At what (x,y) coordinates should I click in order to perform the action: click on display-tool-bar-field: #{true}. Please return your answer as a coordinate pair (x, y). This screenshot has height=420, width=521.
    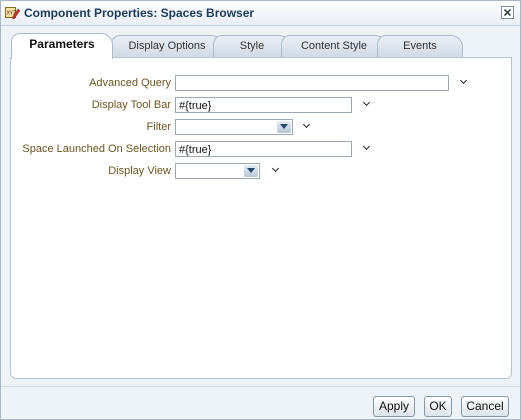
    Looking at the image, I should click on (263, 105).